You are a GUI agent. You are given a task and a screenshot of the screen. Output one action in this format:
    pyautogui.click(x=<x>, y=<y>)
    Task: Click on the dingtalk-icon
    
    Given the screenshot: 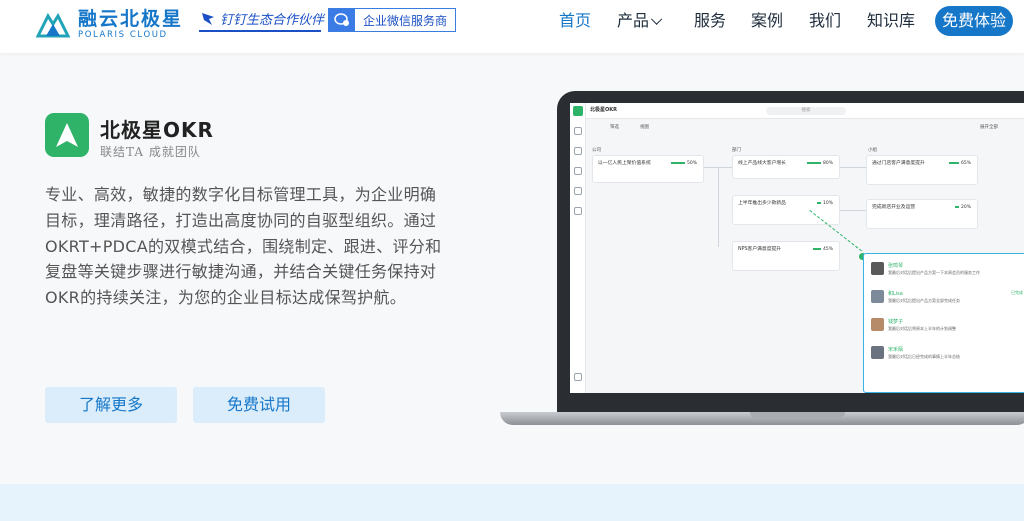 What is the action you would take?
    pyautogui.click(x=208, y=18)
    